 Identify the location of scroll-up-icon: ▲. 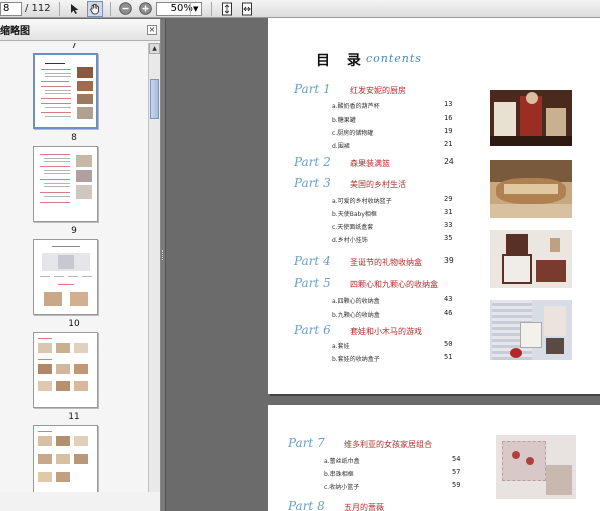
(154, 48).